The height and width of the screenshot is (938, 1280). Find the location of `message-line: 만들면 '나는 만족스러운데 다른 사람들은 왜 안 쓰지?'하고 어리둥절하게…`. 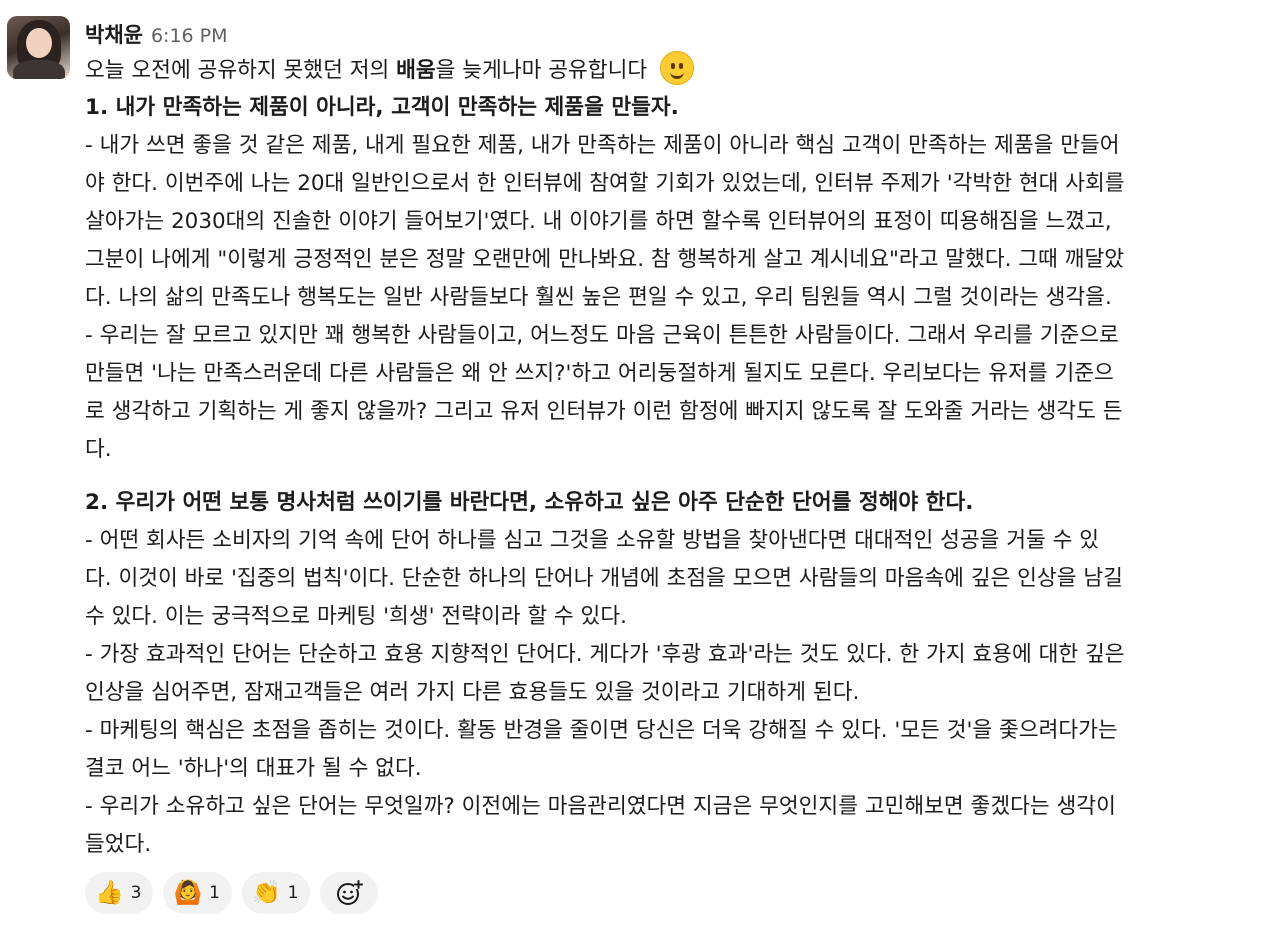

message-line: 만들면 '나는 만족스러운데 다른 사람들은 왜 안 쓰지?'하고 어리둥절하게… is located at coordinates (599, 373).